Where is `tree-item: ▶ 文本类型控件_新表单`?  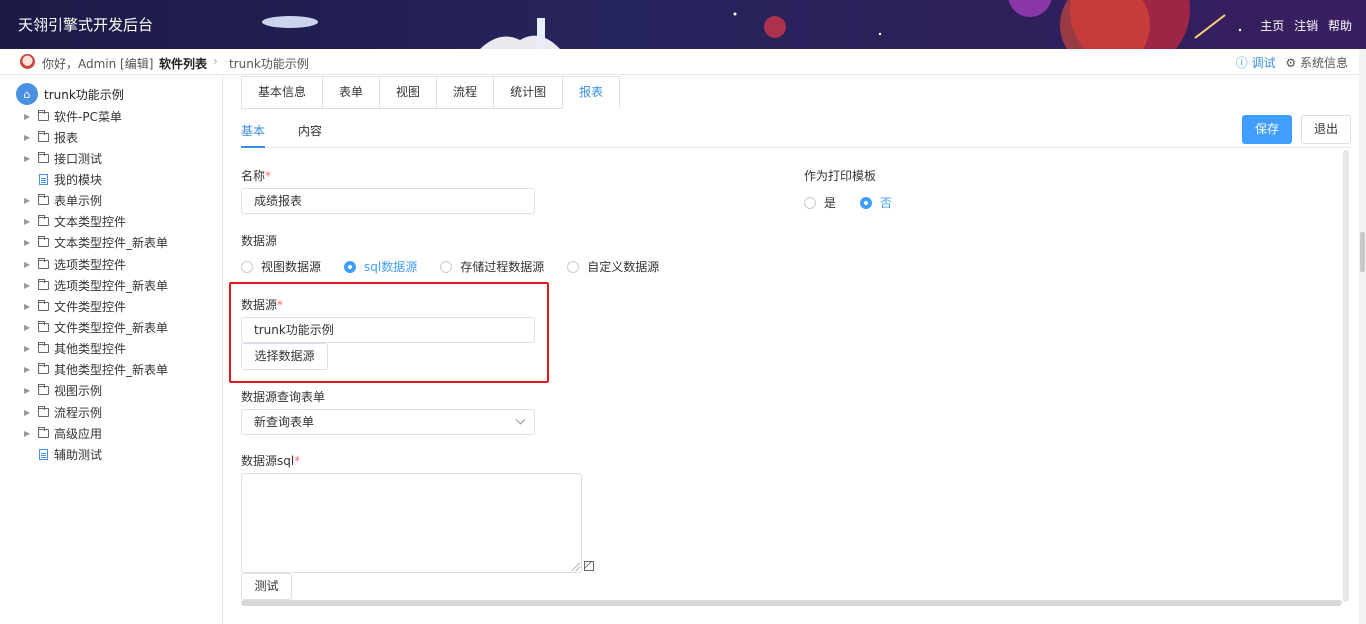
tree-item: ▶ 文本类型控件_新表单 is located at coordinates (96, 243).